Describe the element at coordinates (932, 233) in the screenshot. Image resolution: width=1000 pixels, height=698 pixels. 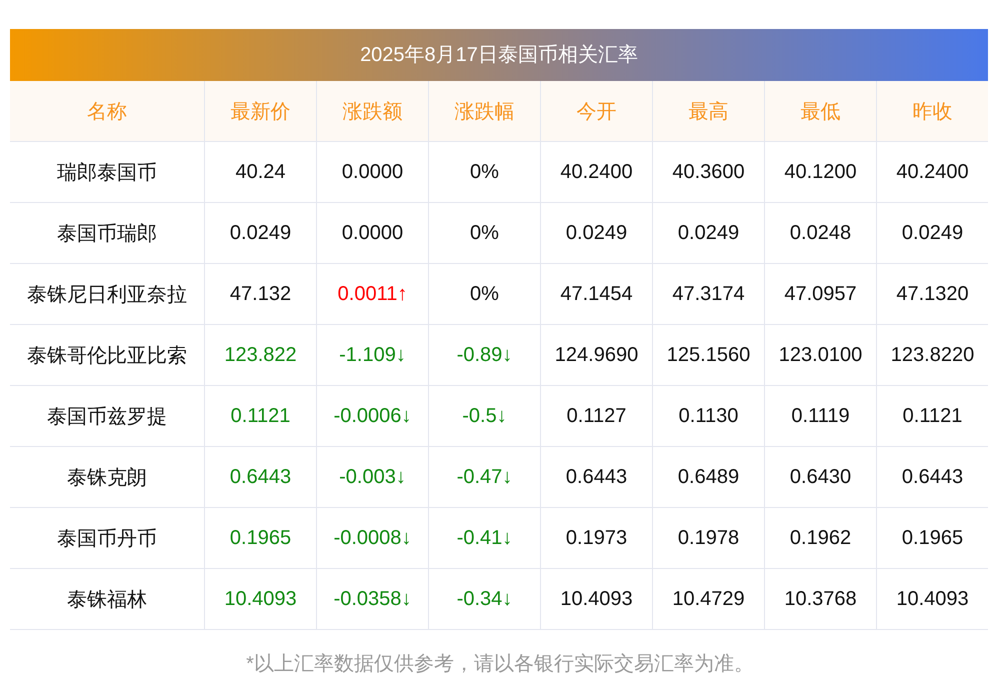
I see `table-cell-text: 0.0249` at that location.